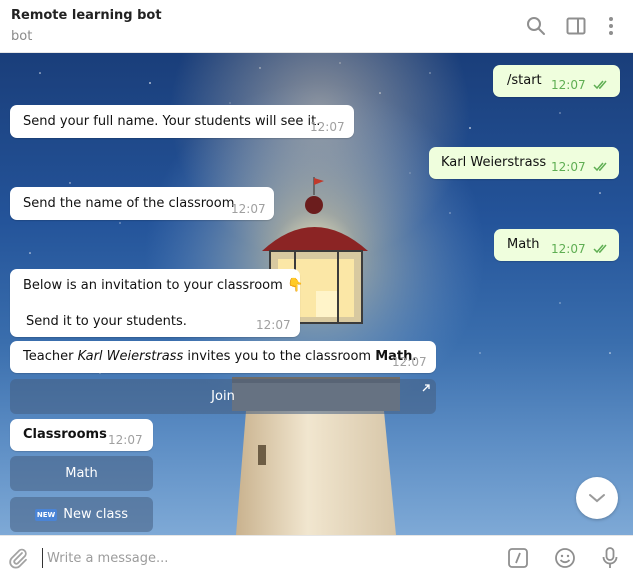 The image size is (633, 579). I want to click on join-button-label: Join, so click(223, 396).